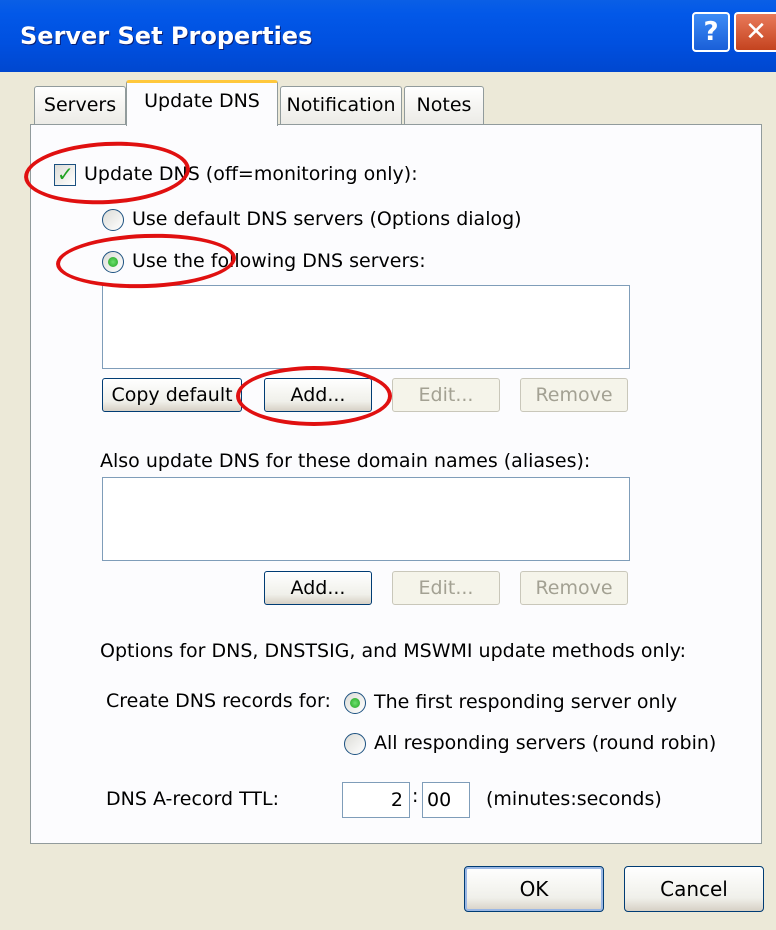 Image resolution: width=776 pixels, height=930 pixels. What do you see at coordinates (166, 36) in the screenshot?
I see `window-title: Server Set Properties` at bounding box center [166, 36].